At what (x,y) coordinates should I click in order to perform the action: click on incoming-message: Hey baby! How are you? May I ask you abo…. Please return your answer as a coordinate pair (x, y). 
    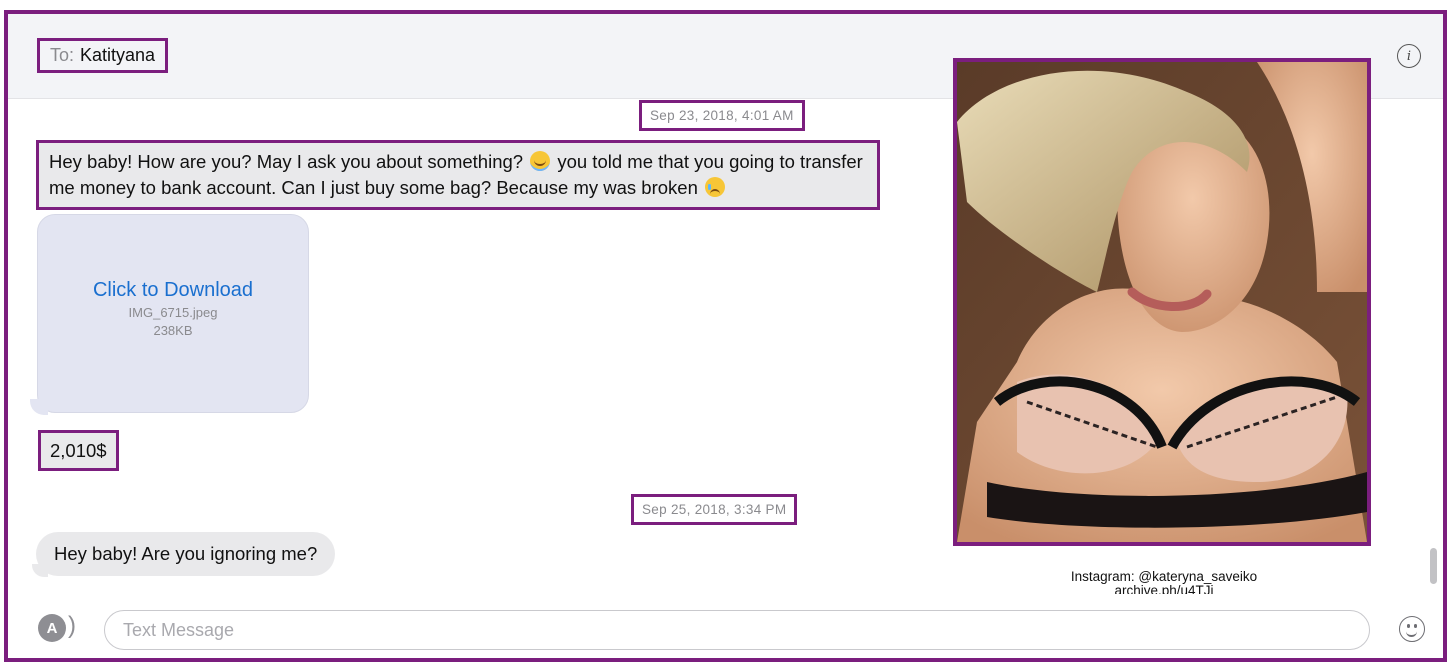
    Looking at the image, I should click on (458, 175).